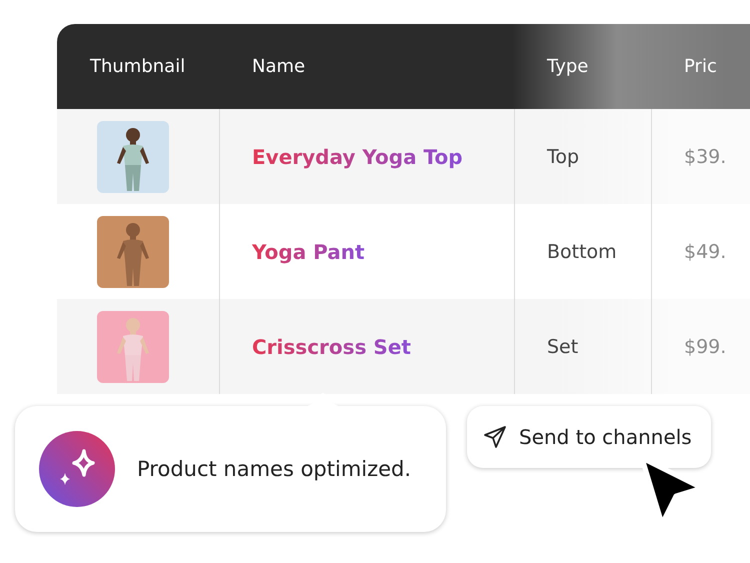  What do you see at coordinates (274, 469) in the screenshot?
I see `toast-message: Product names optimized.` at bounding box center [274, 469].